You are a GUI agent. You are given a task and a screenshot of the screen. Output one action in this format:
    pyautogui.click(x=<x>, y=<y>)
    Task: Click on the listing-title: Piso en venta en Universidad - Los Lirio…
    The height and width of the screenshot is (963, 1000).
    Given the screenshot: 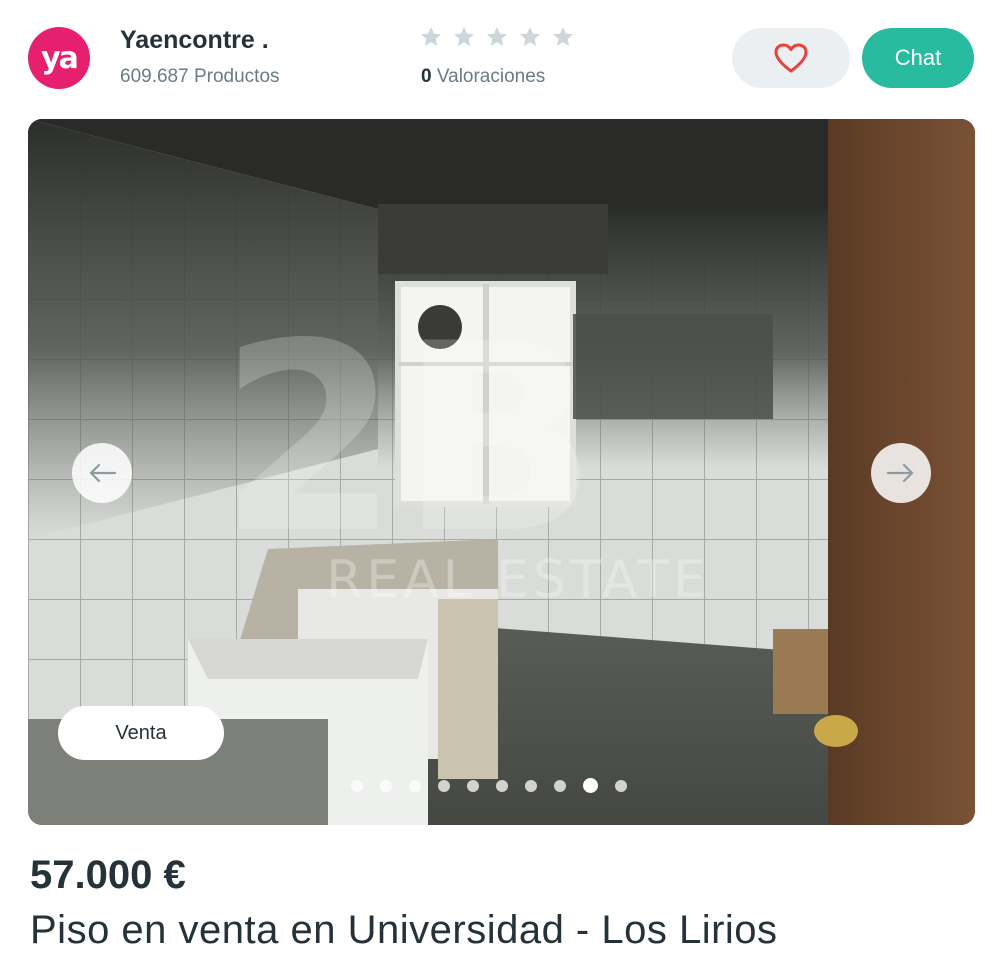 What is the action you would take?
    pyautogui.click(x=404, y=930)
    